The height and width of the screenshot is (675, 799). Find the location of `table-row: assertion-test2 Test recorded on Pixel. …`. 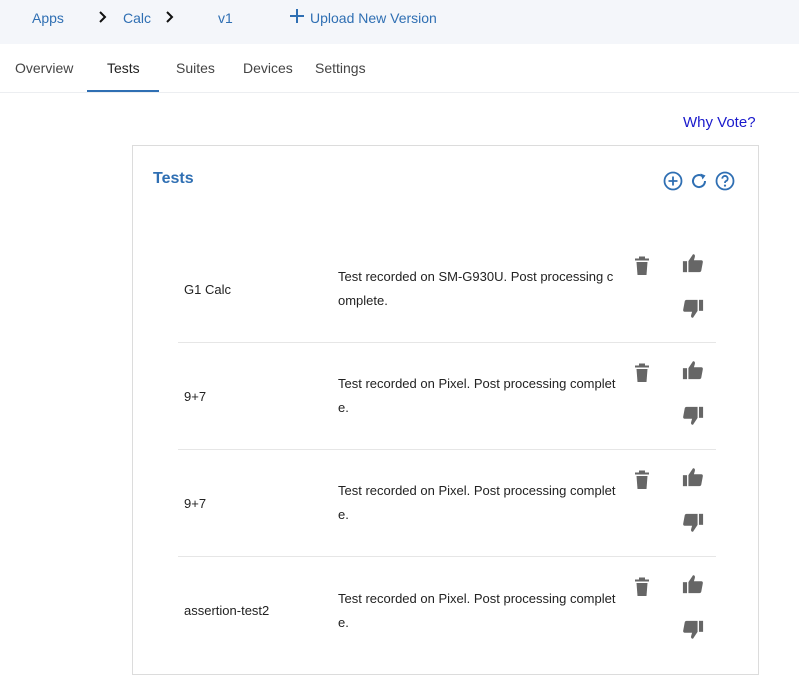

table-row: assertion-test2 Test recorded on Pixel. … is located at coordinates (447, 610).